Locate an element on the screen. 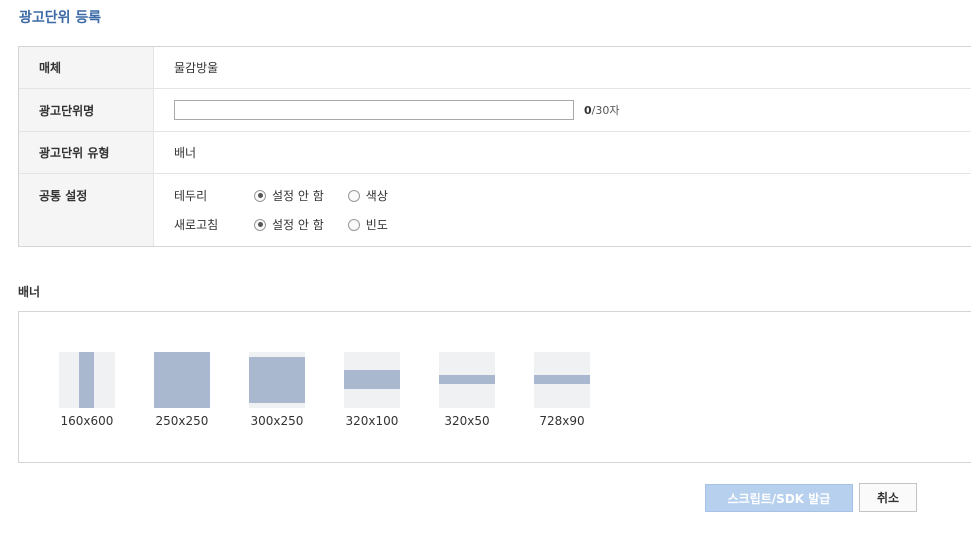 This screenshot has height=538, width=971. refresh-option-none: 설정 안 함 is located at coordinates (289, 224).